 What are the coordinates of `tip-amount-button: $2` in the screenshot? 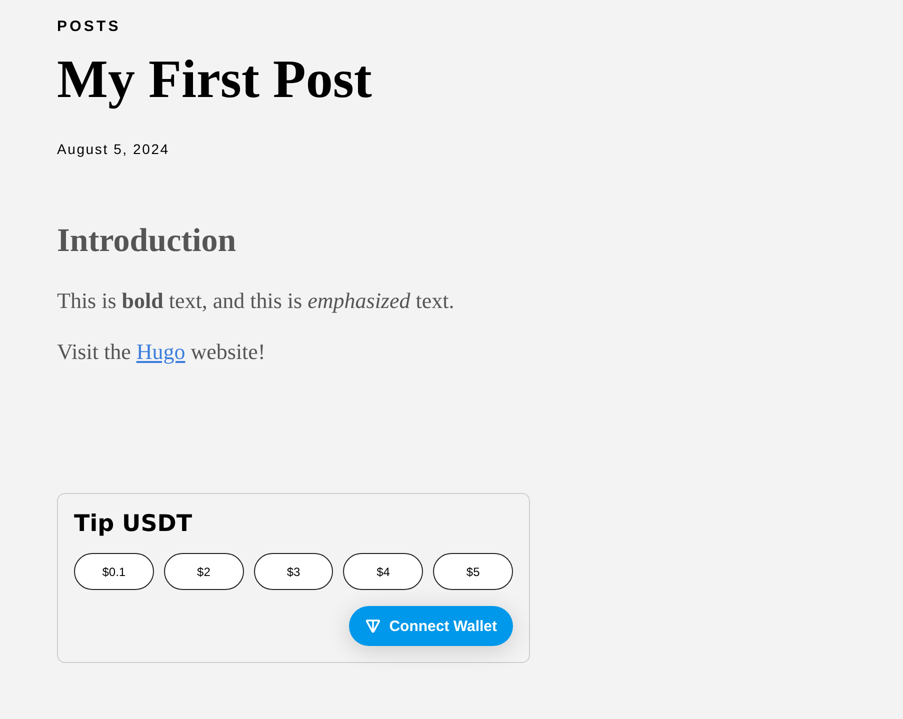 It's located at (204, 571).